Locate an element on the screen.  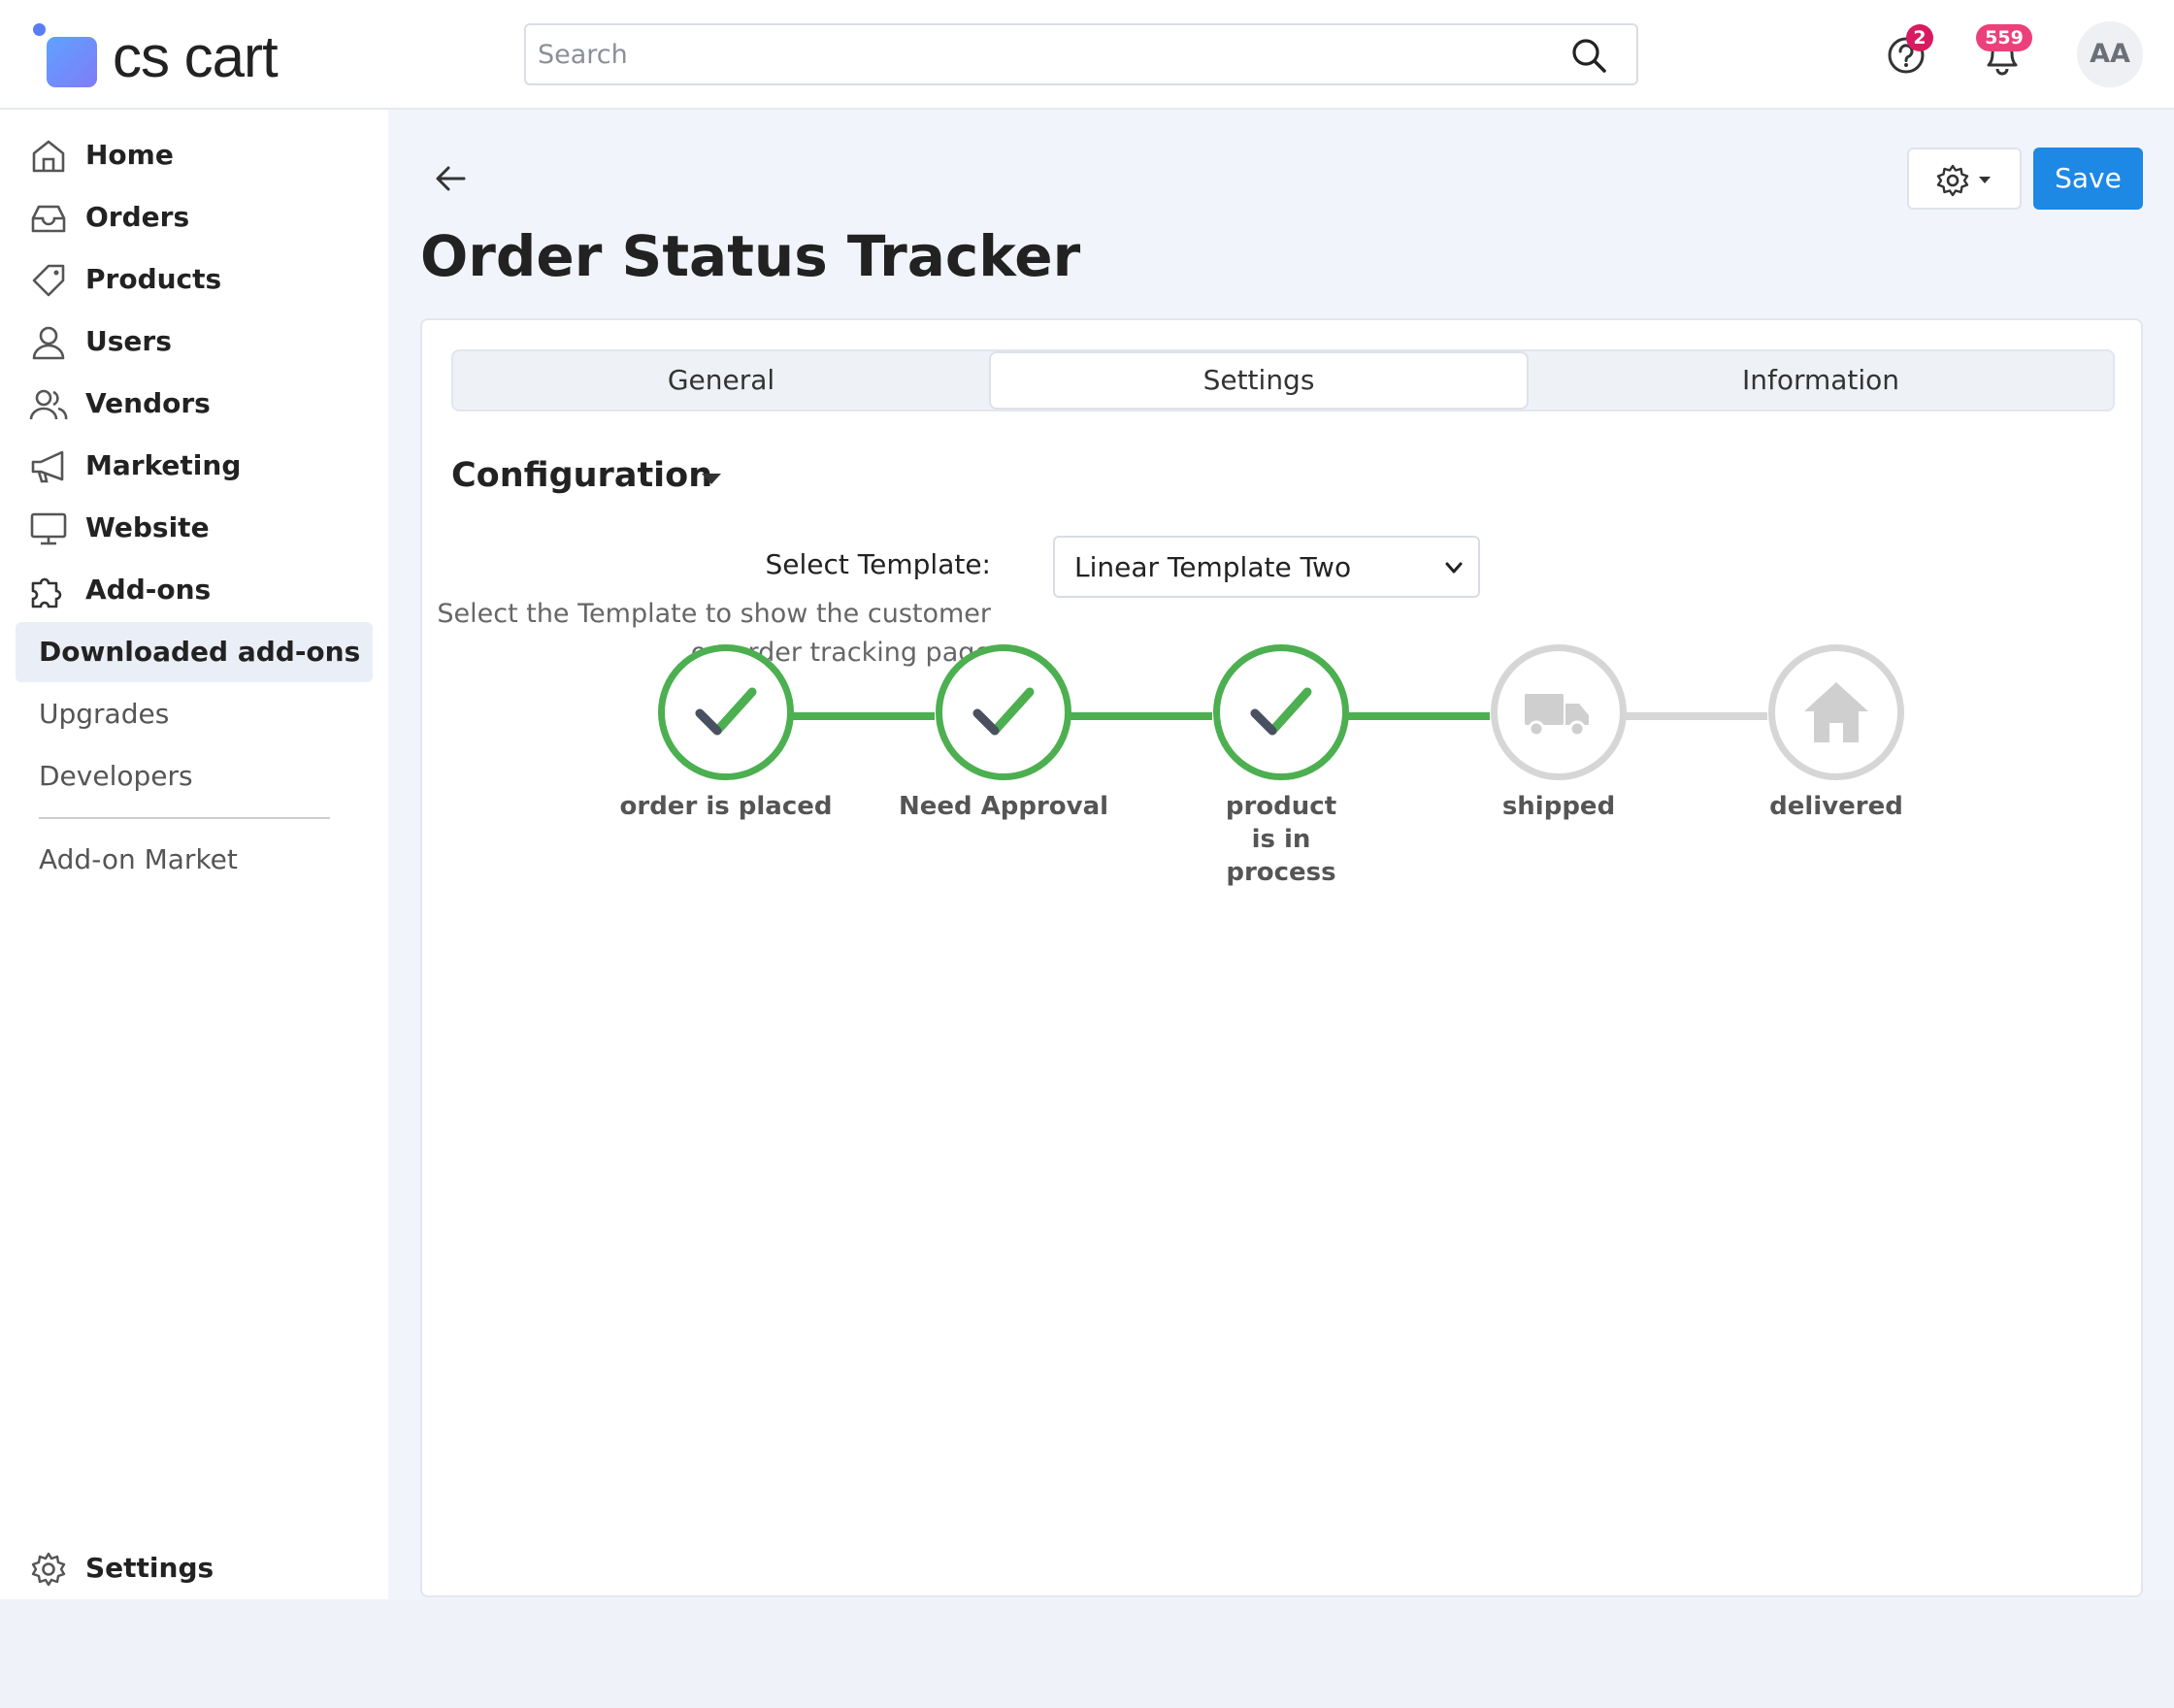
sidebar-subitem-label: Developers is located at coordinates (116, 776).